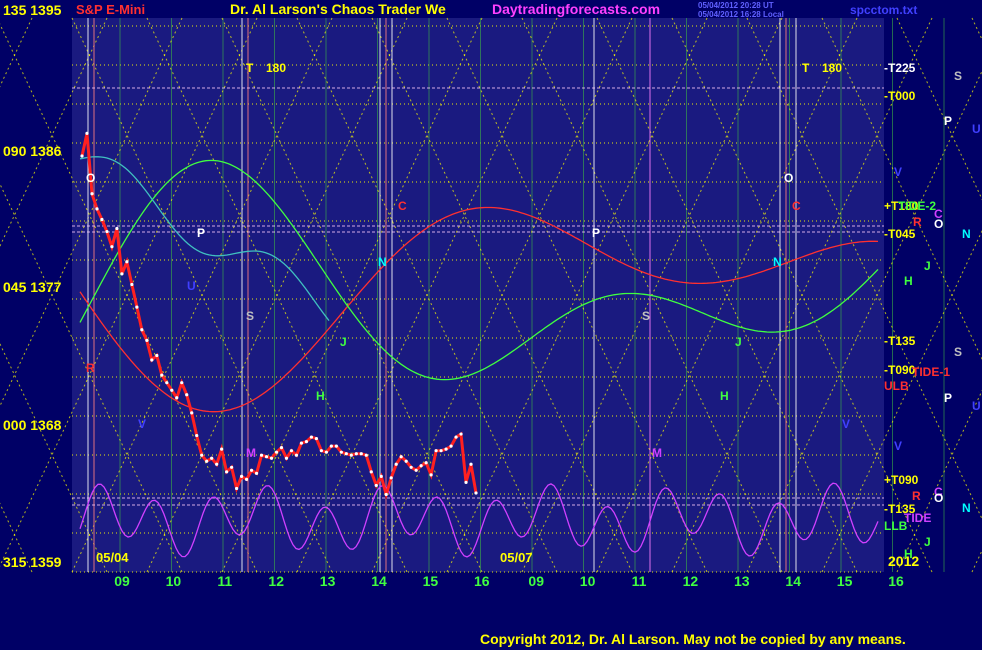 The height and width of the screenshot is (650, 982). I want to click on side-label: V, so click(898, 172).